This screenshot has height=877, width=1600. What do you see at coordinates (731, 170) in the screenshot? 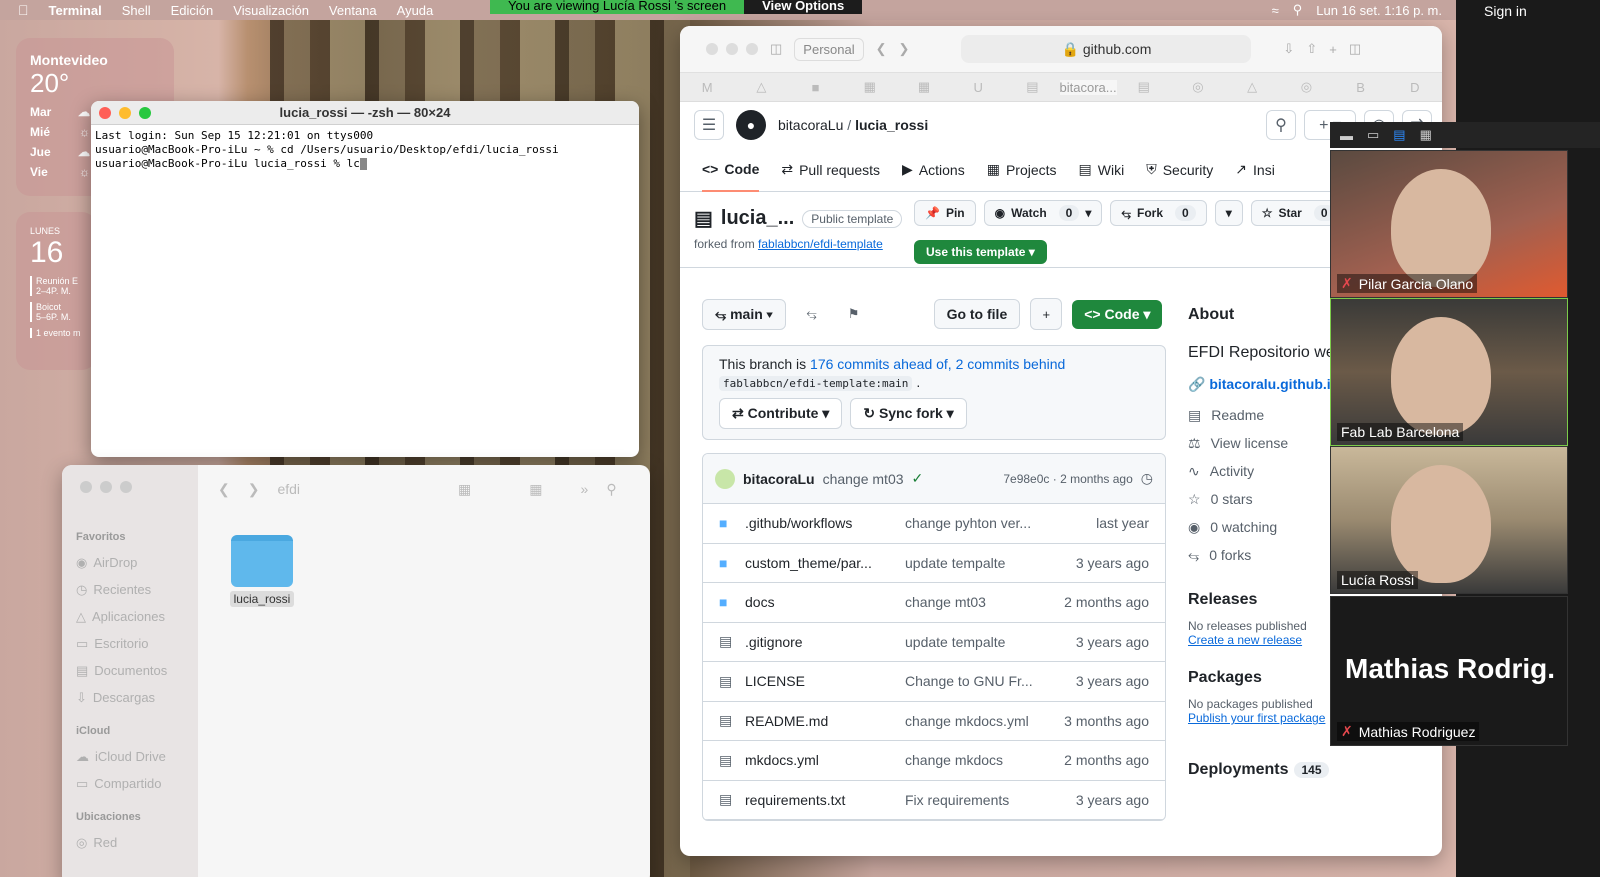
I see `tab-code: <> Code` at bounding box center [731, 170].